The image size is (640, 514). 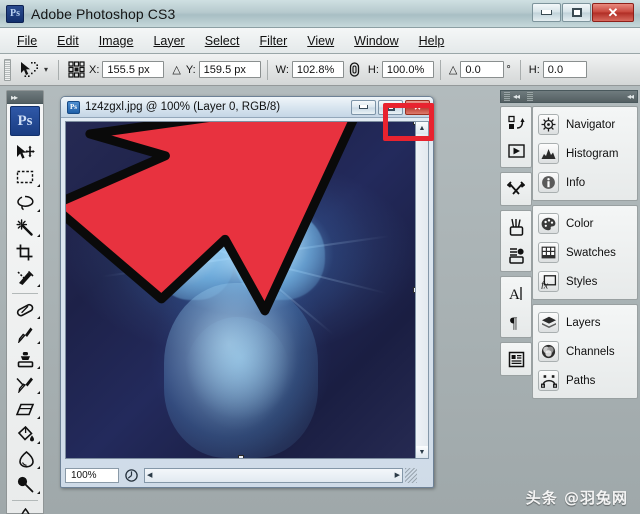 I want to click on dock-icon-group-4: A ¶, so click(x=516, y=307).